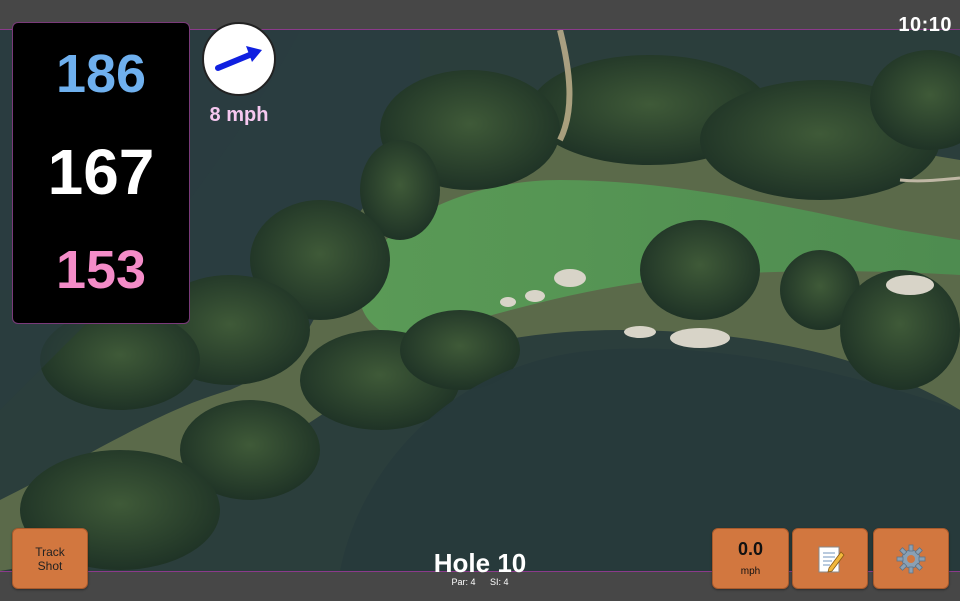 The height and width of the screenshot is (601, 960). I want to click on notes-button, so click(830, 558).